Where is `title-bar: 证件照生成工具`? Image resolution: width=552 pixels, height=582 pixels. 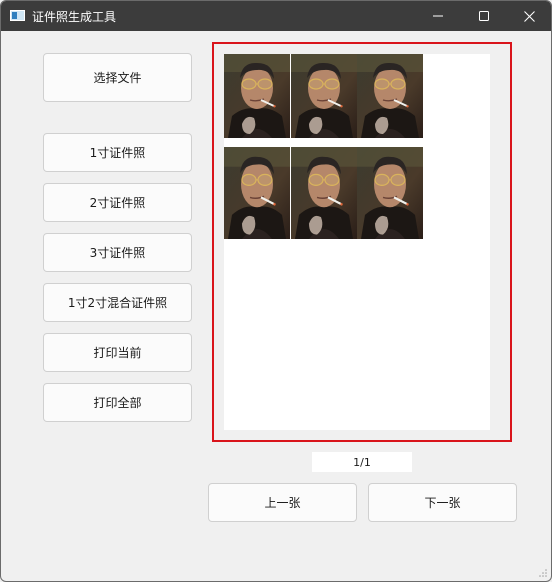 title-bar: 证件照生成工具 is located at coordinates (276, 16).